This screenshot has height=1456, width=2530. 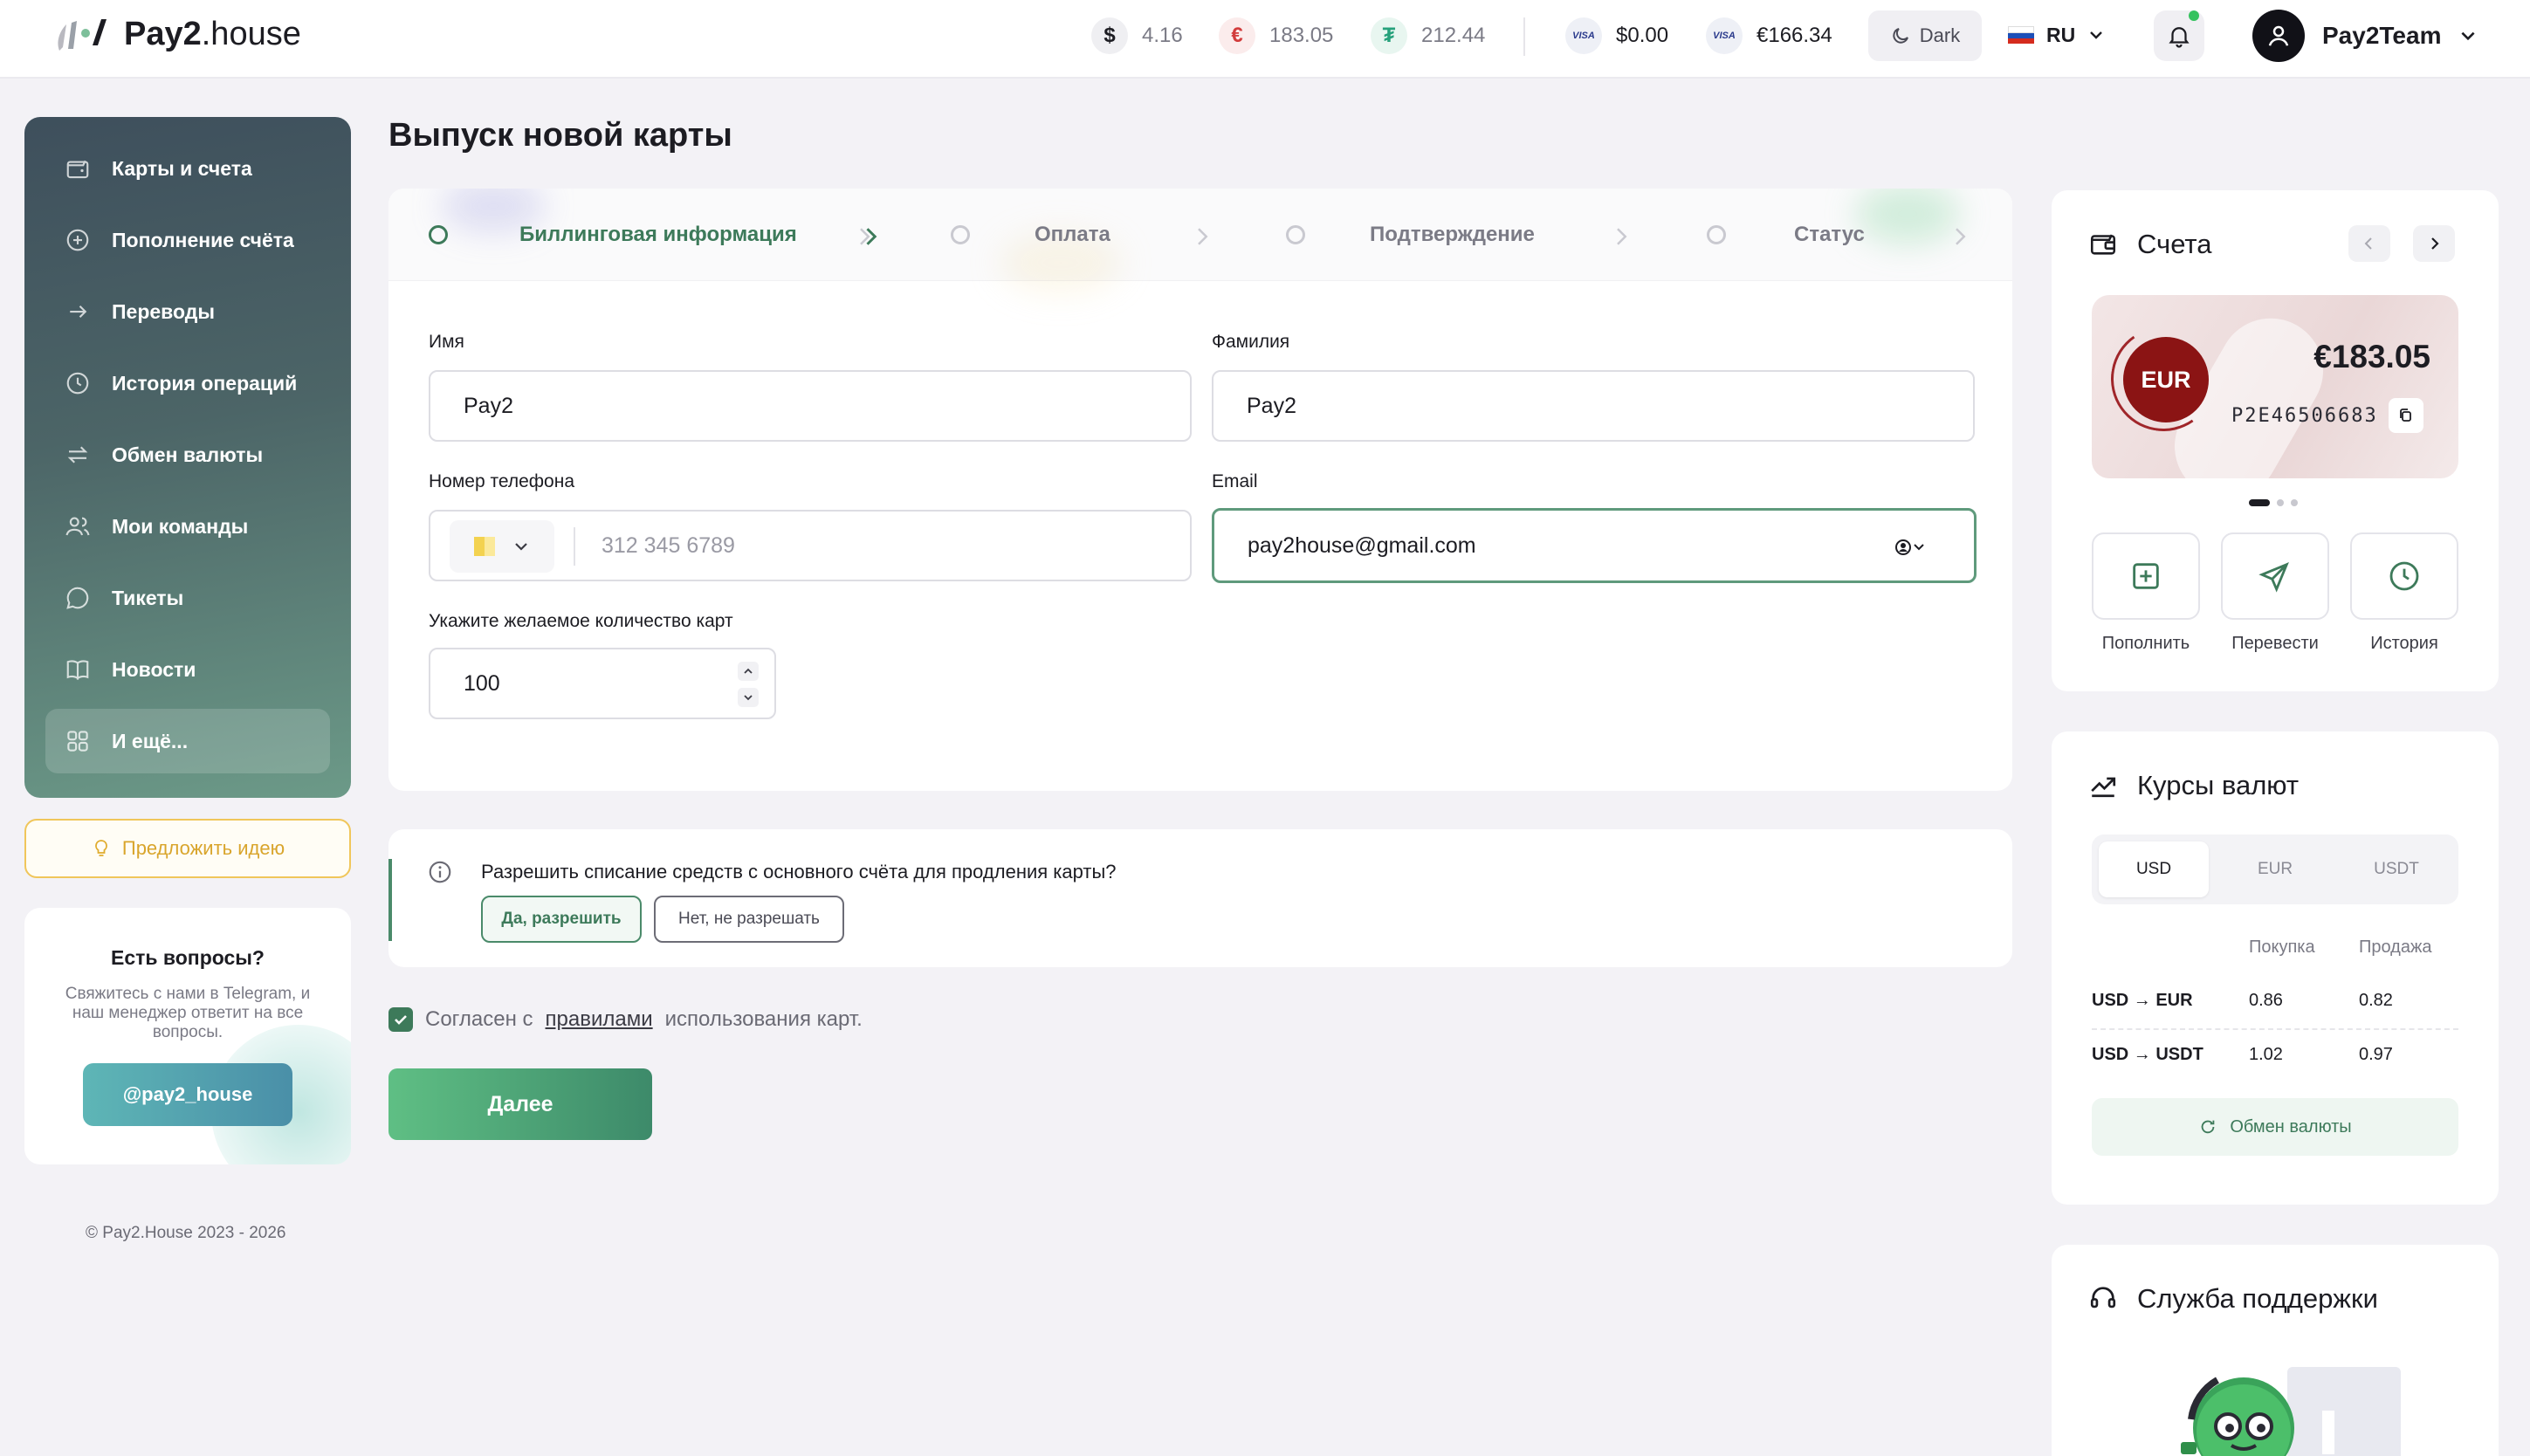 I want to click on step-payment: Оплата, so click(x=1030, y=235).